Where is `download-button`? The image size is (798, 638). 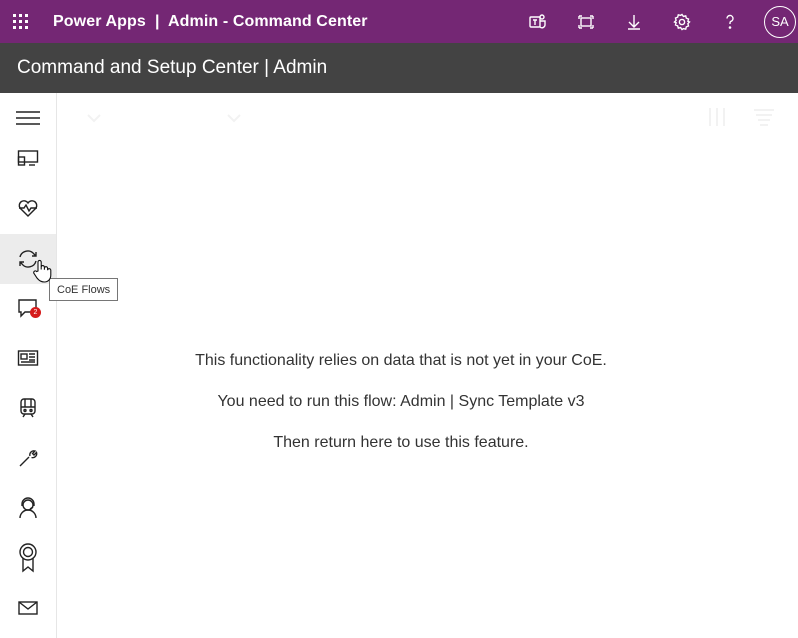
download-button is located at coordinates (634, 21).